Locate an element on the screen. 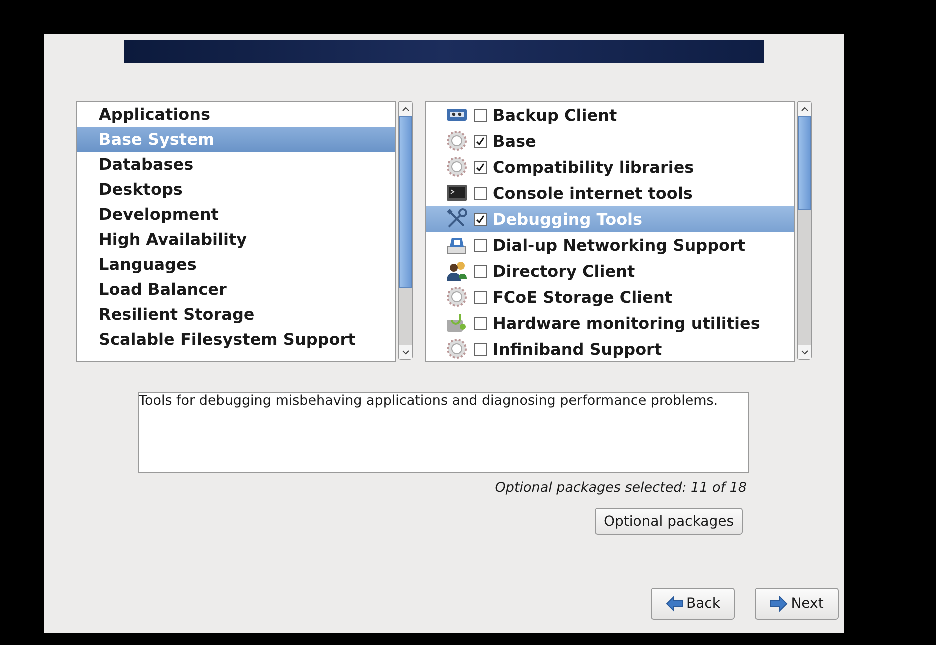 Image resolution: width=936 pixels, height=645 pixels. package-item: Console internet tools is located at coordinates (610, 193).